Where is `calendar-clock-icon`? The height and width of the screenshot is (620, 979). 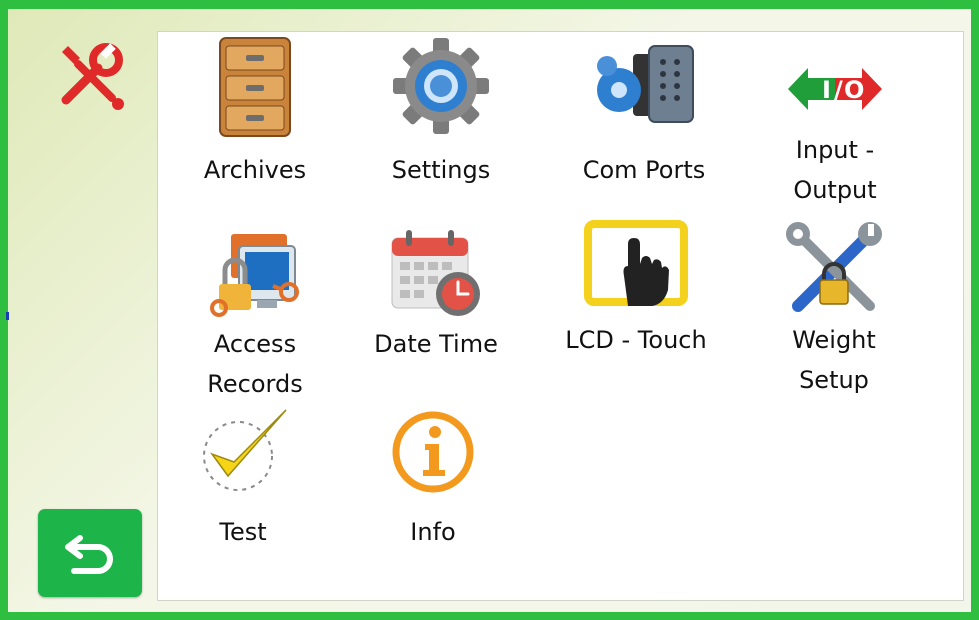 calendar-clock-icon is located at coordinates (435, 273).